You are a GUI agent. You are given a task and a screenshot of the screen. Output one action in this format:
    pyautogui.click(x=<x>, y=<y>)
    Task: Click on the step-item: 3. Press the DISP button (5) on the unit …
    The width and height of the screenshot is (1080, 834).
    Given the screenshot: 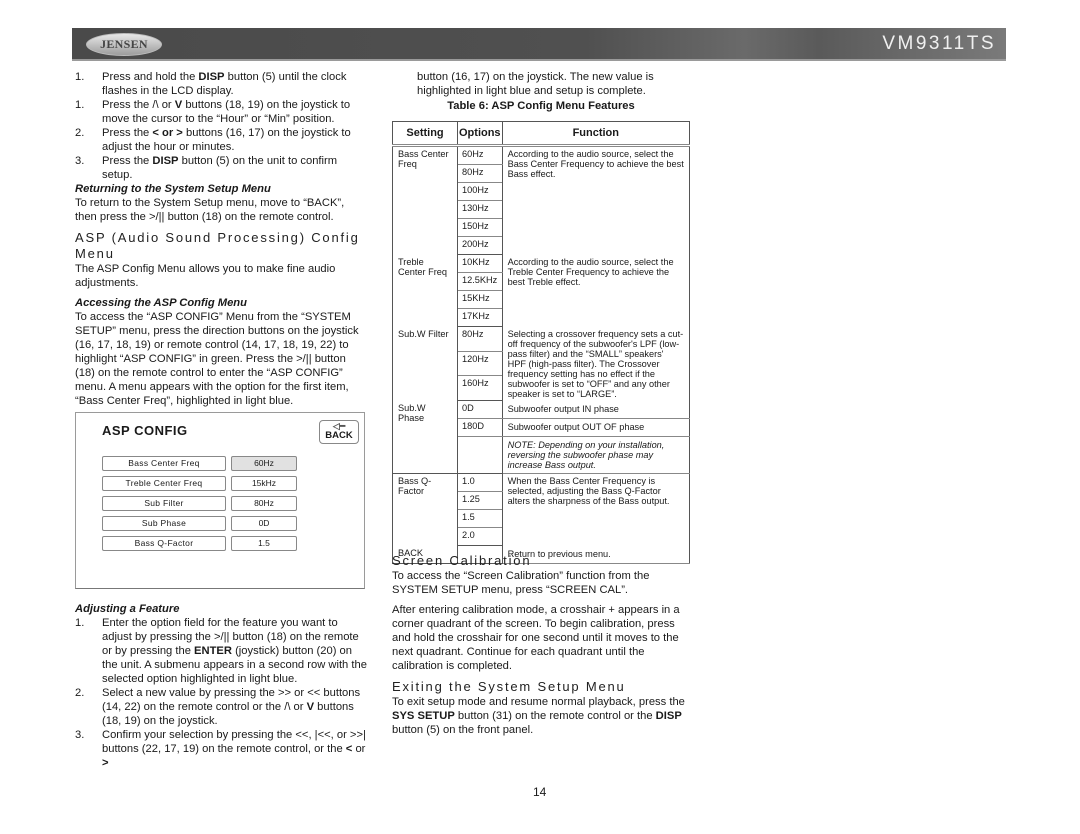 What is the action you would take?
    pyautogui.click(x=206, y=168)
    